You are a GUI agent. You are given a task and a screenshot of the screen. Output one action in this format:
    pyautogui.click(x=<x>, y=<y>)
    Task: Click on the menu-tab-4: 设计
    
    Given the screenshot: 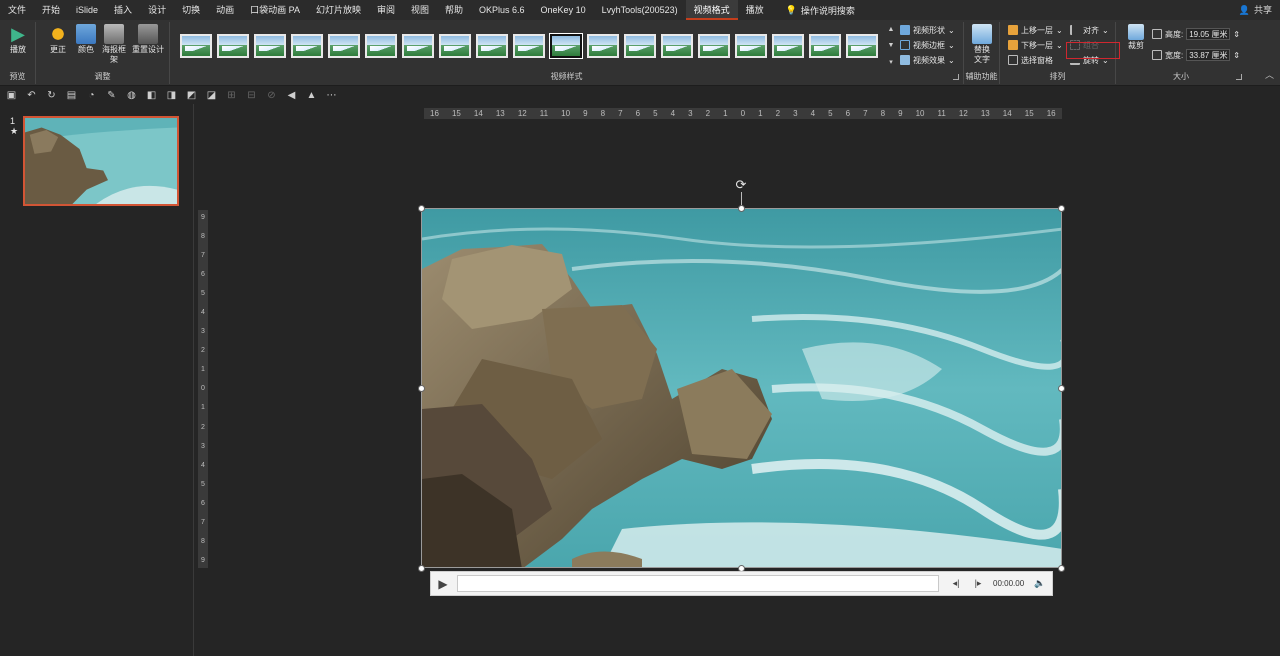 What is the action you would take?
    pyautogui.click(x=157, y=10)
    